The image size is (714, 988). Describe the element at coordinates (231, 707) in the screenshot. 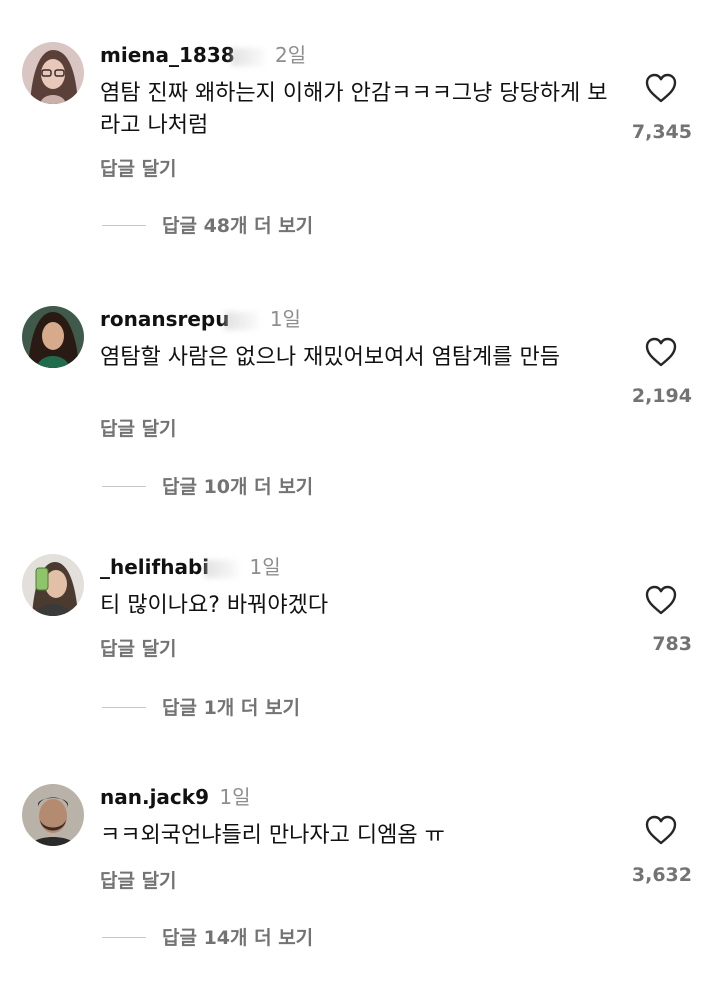

I see `view-replies-label: 답글 1개 더 보기` at that location.